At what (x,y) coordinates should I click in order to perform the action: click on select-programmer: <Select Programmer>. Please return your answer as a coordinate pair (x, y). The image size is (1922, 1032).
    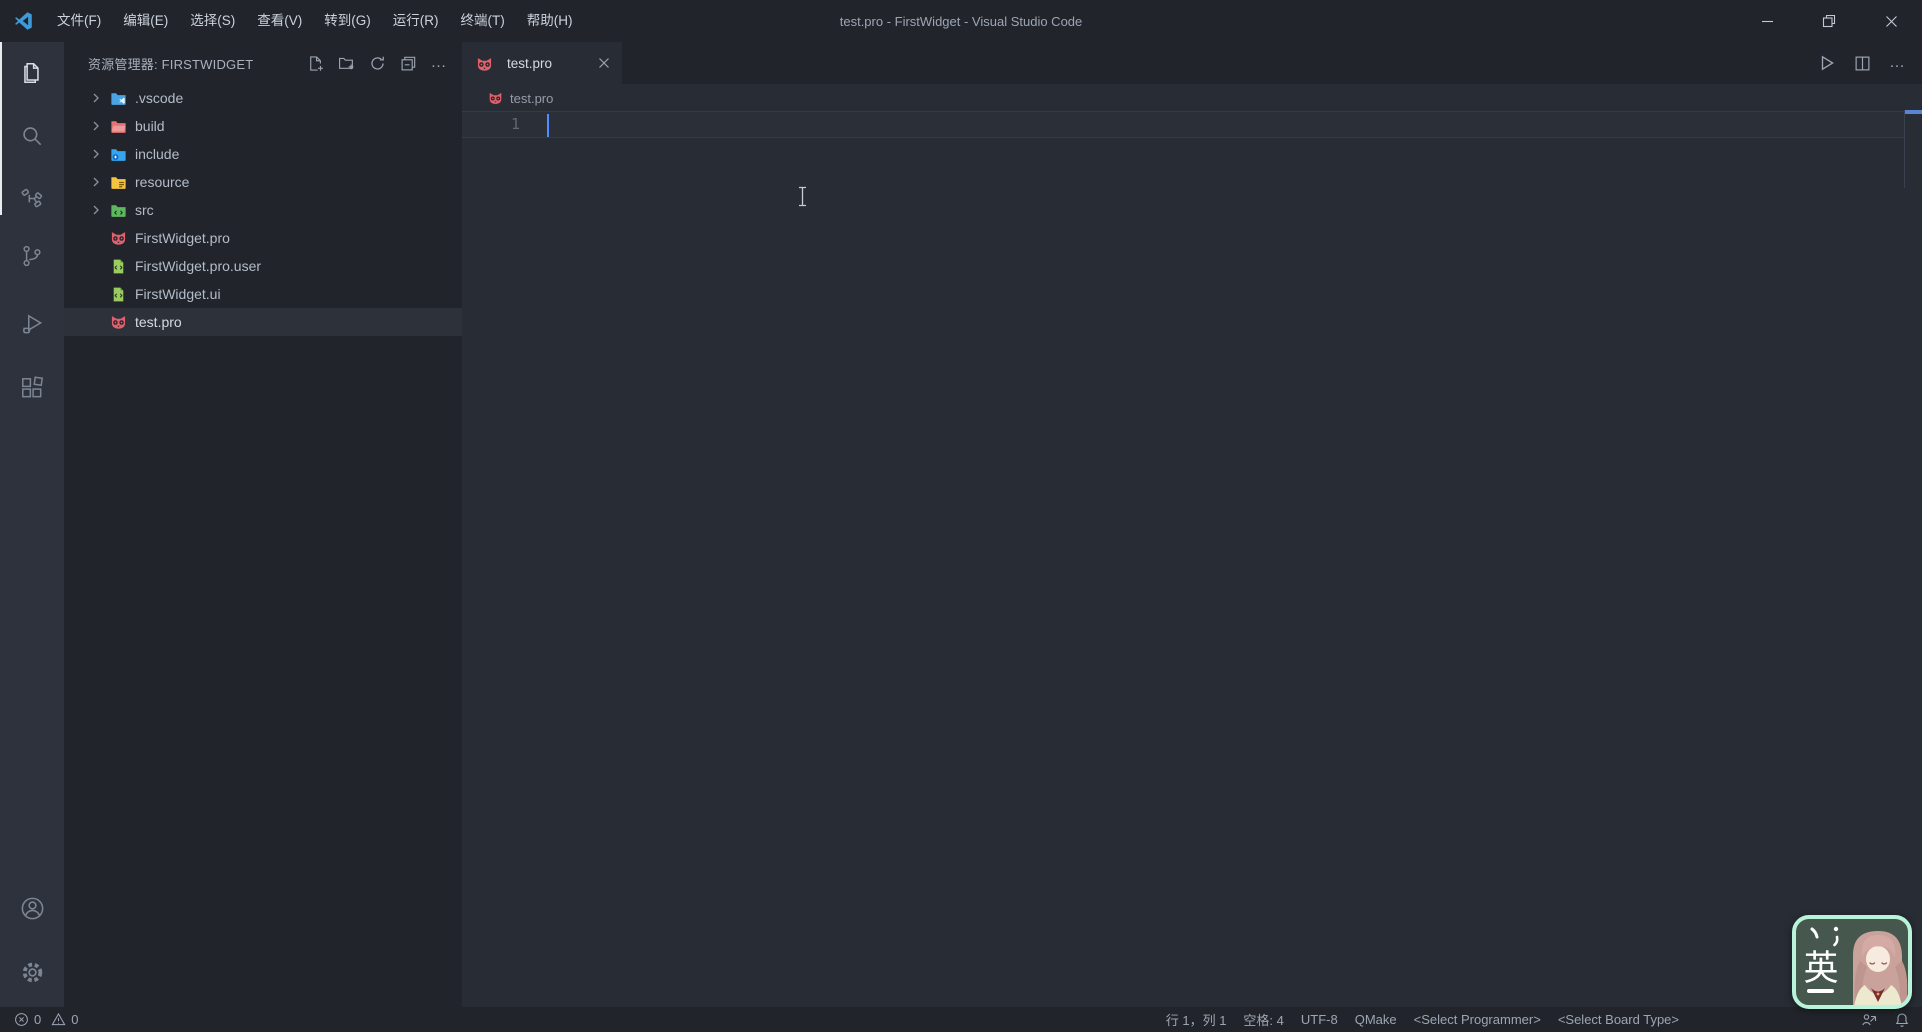
    Looking at the image, I should click on (1477, 1019).